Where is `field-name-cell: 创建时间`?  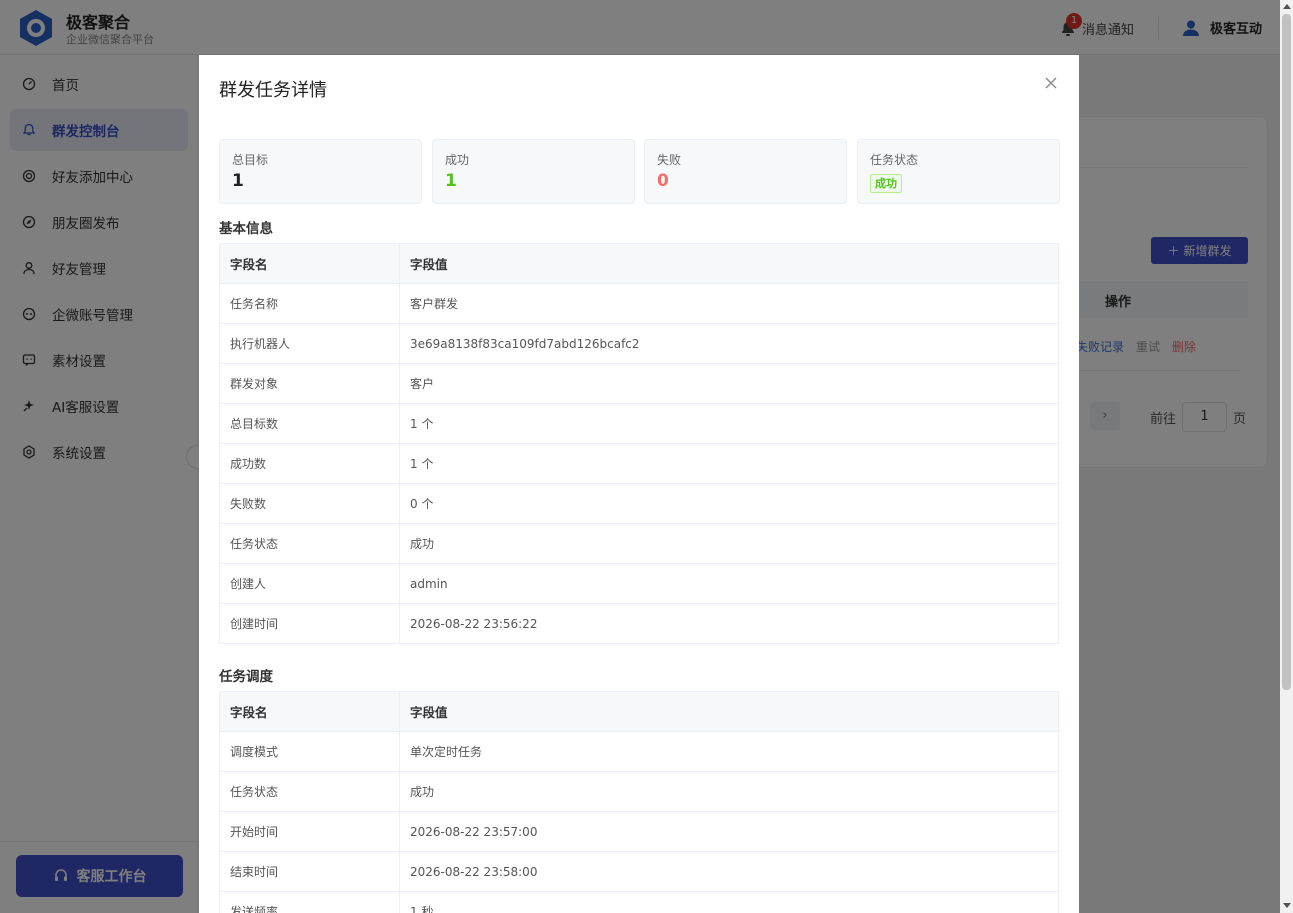 field-name-cell: 创建时间 is located at coordinates (309, 623).